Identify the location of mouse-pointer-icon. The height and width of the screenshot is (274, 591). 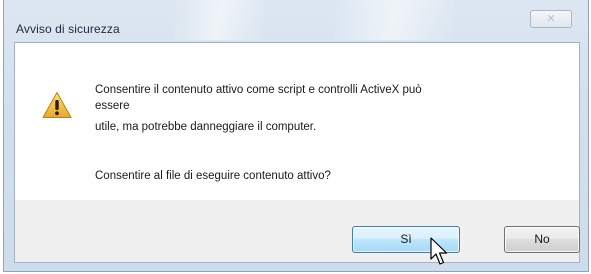
(439, 251).